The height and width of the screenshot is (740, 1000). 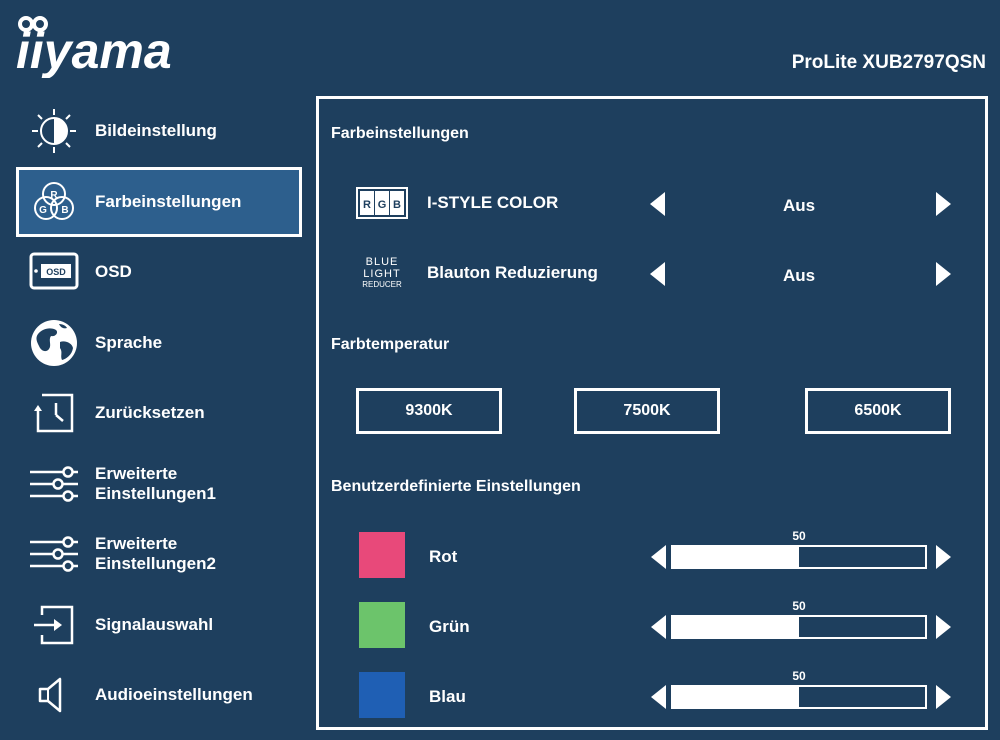 I want to click on sidebar-item-label: Sprache, so click(x=129, y=342).